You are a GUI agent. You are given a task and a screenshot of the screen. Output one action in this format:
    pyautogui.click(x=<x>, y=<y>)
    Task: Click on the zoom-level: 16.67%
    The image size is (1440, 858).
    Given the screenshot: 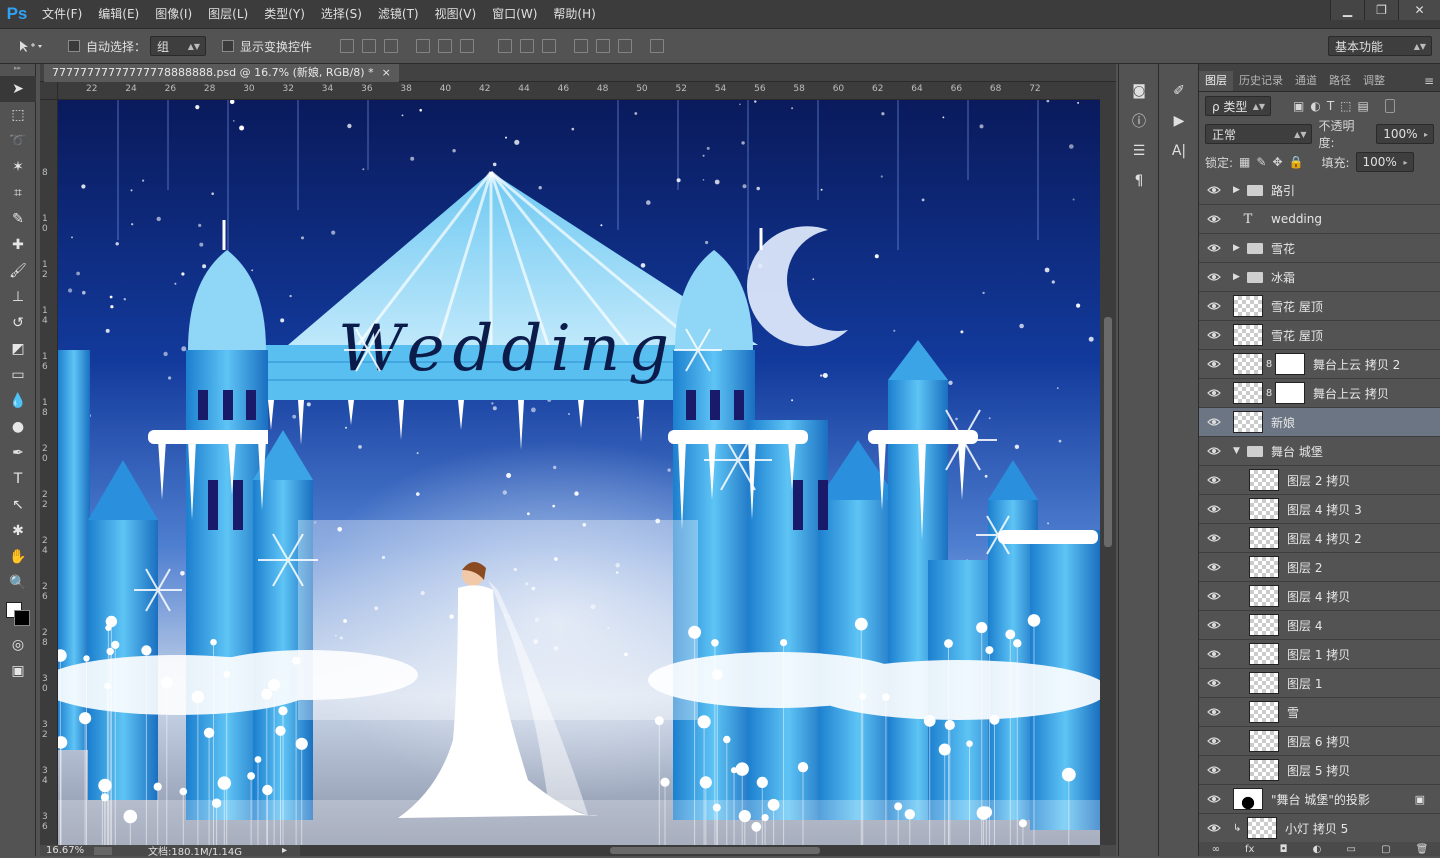 What is the action you would take?
    pyautogui.click(x=70, y=850)
    